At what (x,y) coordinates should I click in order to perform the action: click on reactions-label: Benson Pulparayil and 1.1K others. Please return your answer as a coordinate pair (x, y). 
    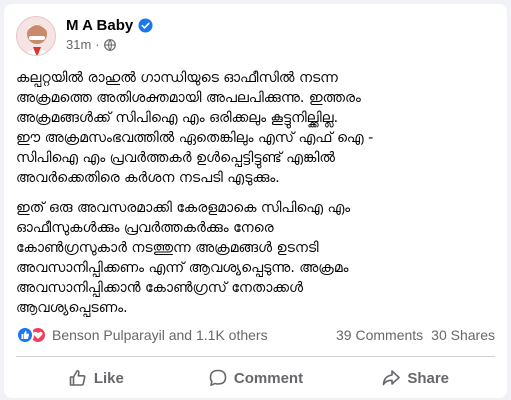
    Looking at the image, I should click on (160, 335).